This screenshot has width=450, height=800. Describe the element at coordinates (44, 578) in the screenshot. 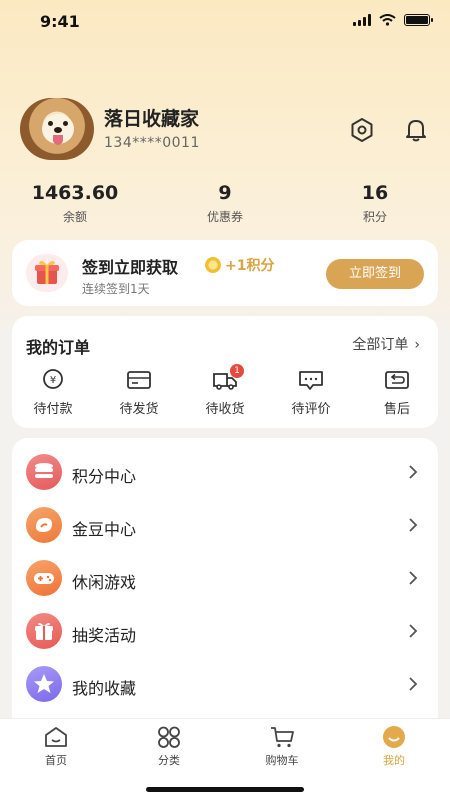

I see `gamepad-icon` at that location.